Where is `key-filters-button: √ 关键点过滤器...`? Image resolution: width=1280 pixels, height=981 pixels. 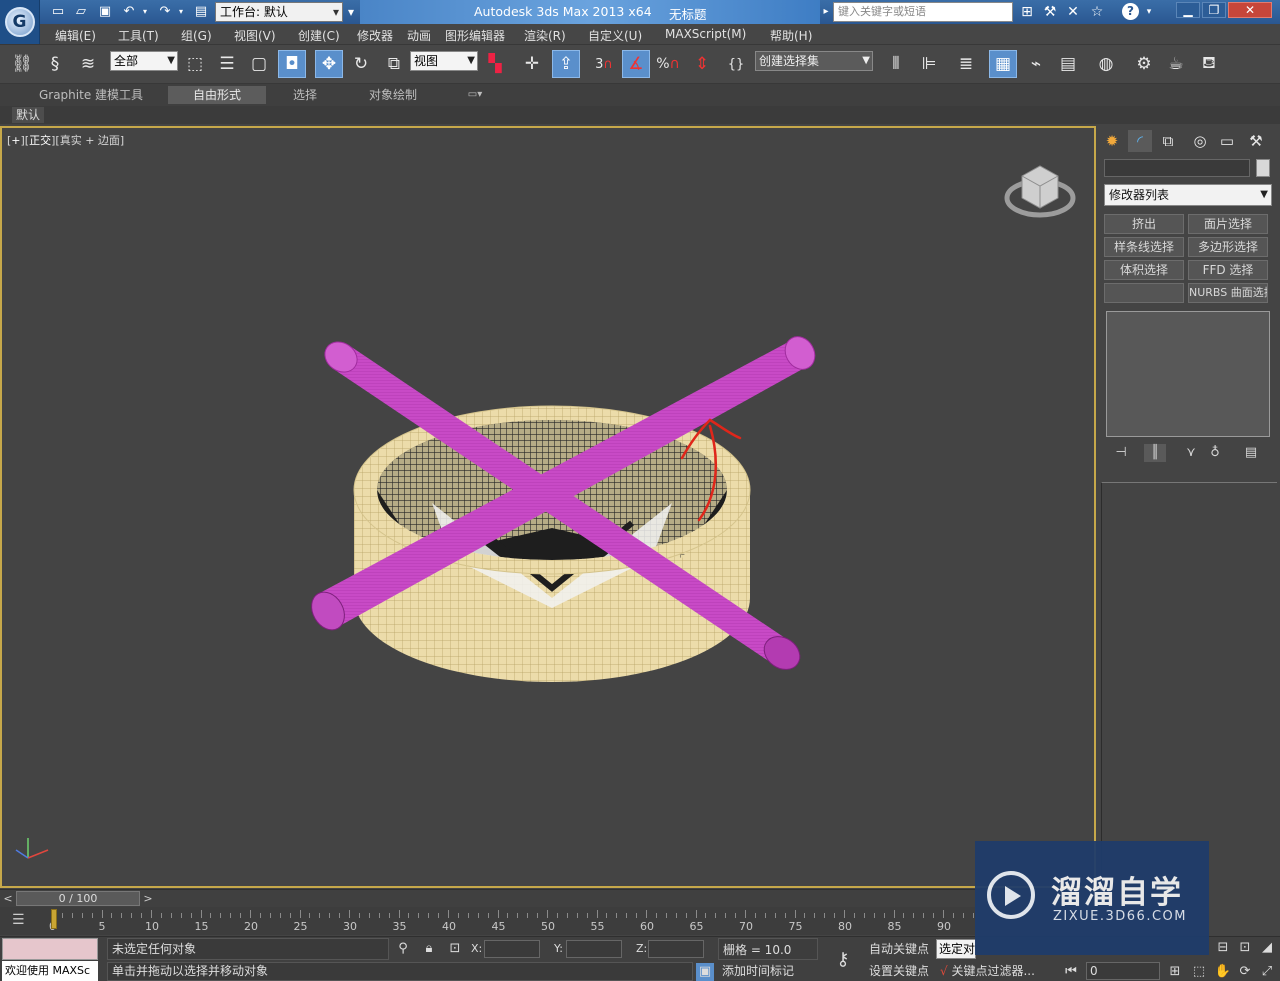
key-filters-button: √ 关键点过滤器... is located at coordinates (995, 971).